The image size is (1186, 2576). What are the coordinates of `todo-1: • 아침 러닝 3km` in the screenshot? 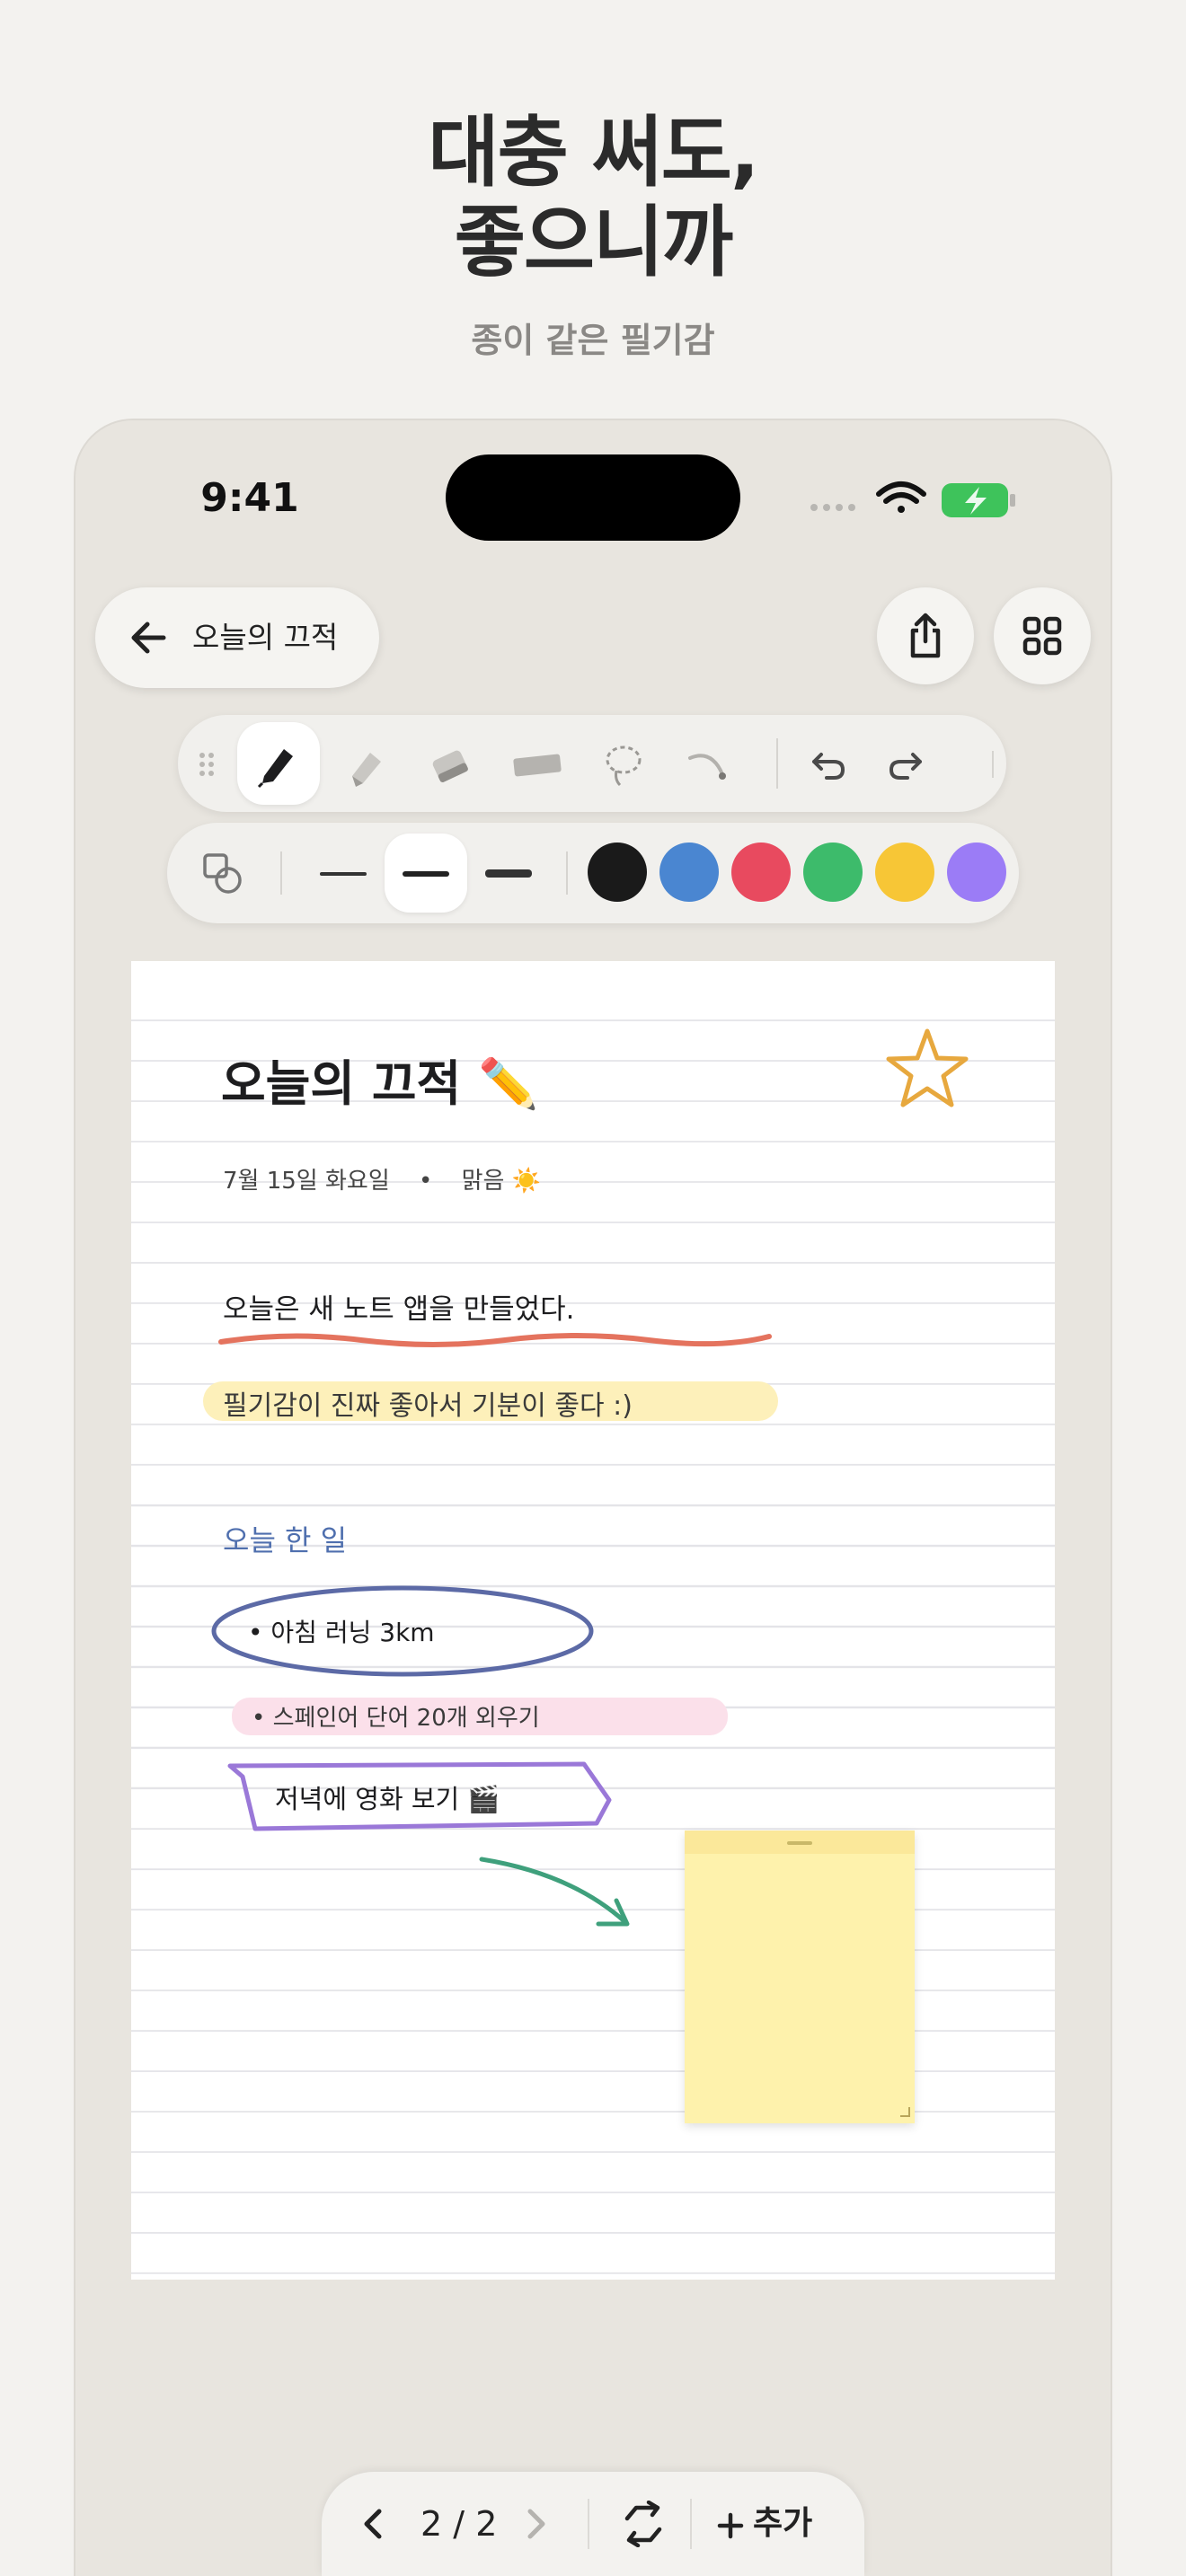 It's located at (341, 1632).